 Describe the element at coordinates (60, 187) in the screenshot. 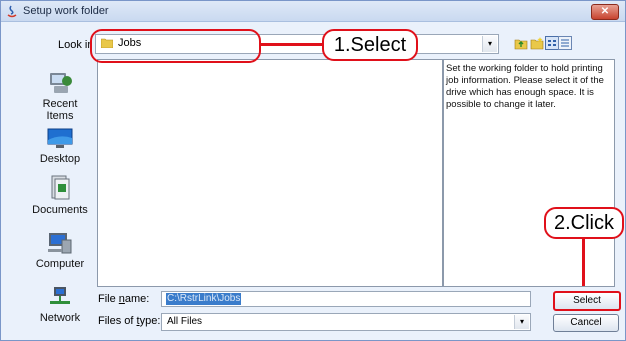

I see `documents-icon` at that location.